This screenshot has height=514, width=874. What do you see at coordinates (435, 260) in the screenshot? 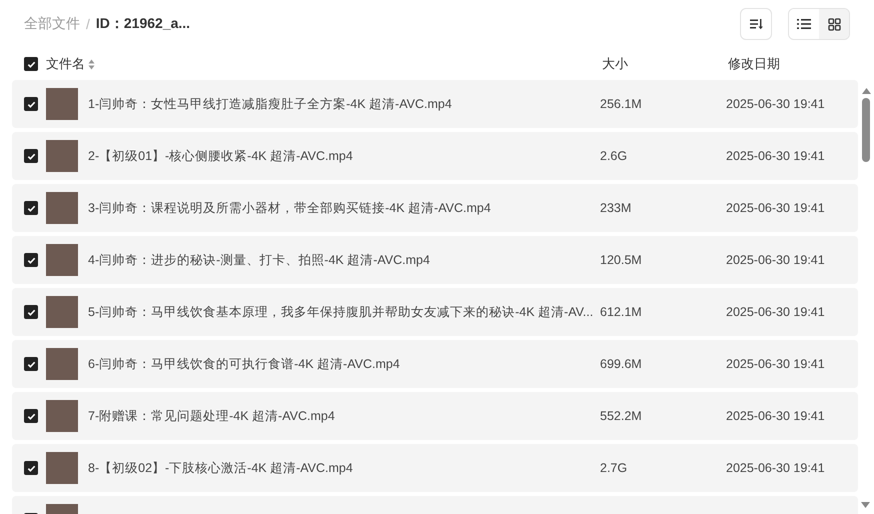
I see `file-row: 4-闫帅奇：进步的秘诀-测量、打卡、拍照-4K 超清-AVC.mp4 120.5M 2025-06-30 19:41` at bounding box center [435, 260].